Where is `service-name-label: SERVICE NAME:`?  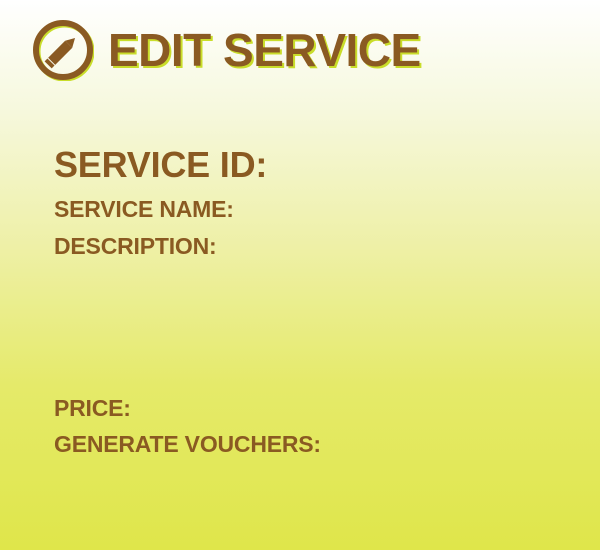 service-name-label: SERVICE NAME: is located at coordinates (144, 209).